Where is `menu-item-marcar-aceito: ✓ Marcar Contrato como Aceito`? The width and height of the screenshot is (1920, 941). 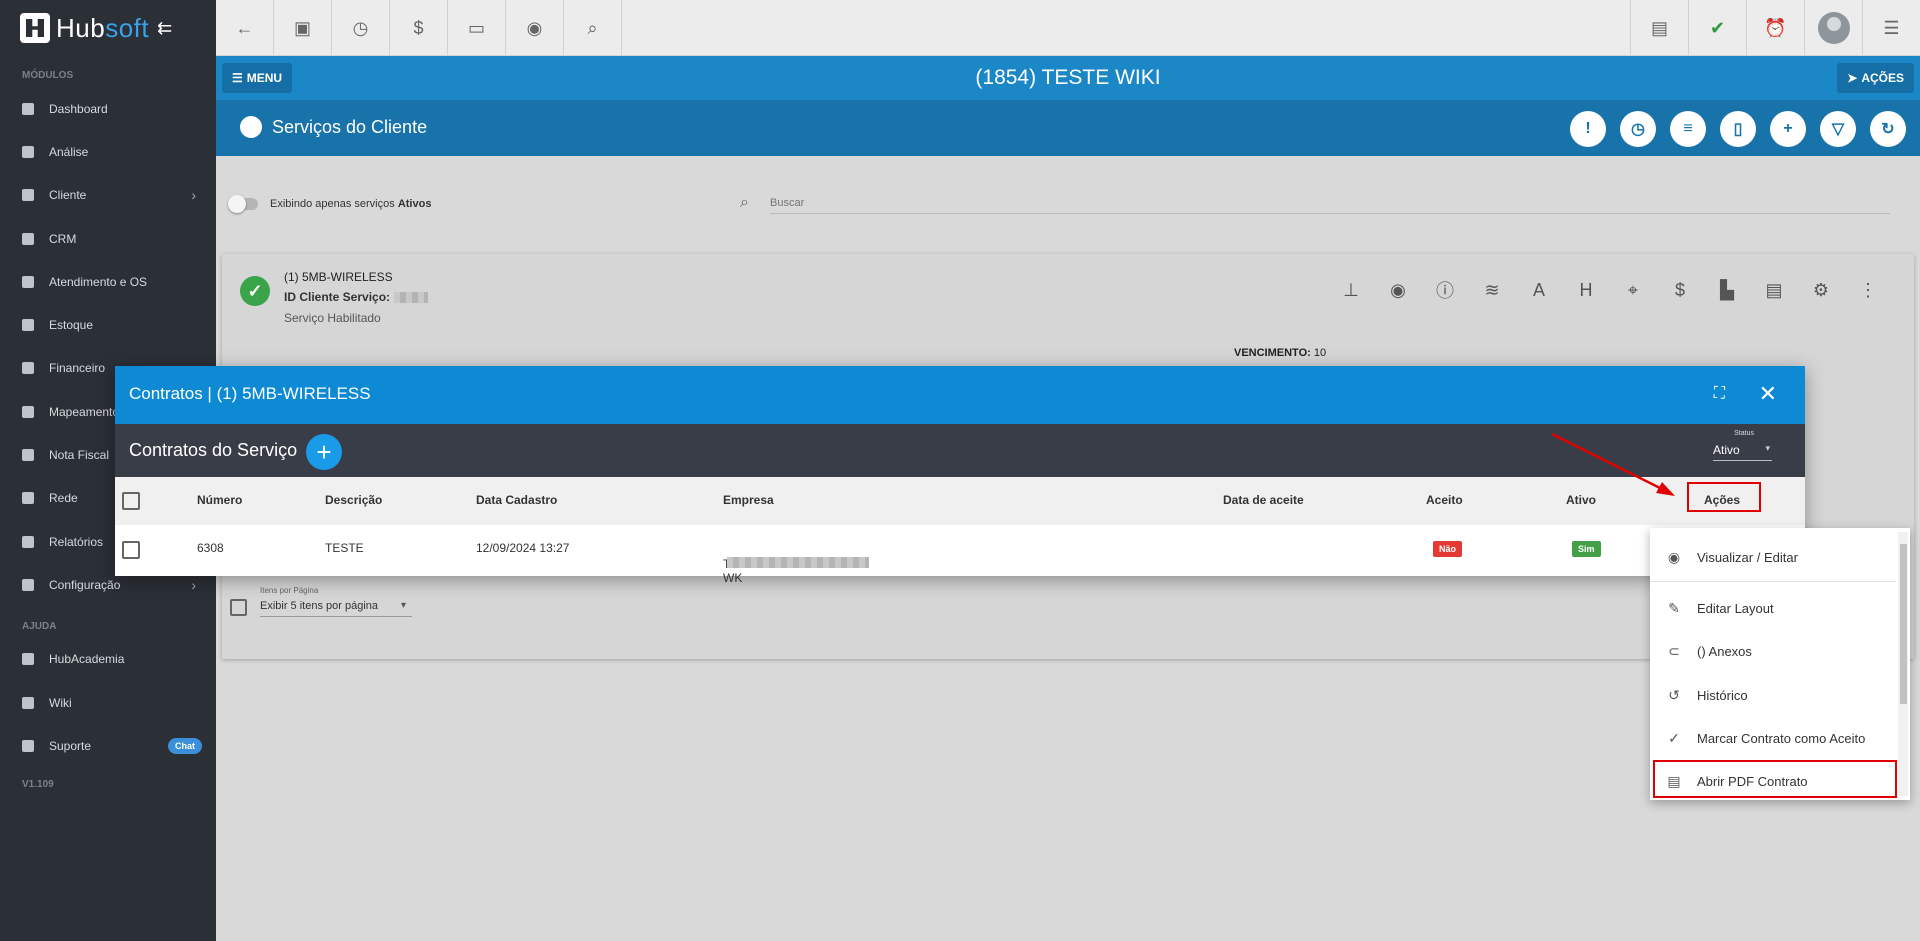
menu-item-marcar-aceito: ✓ Marcar Contrato como Aceito is located at coordinates (1773, 738).